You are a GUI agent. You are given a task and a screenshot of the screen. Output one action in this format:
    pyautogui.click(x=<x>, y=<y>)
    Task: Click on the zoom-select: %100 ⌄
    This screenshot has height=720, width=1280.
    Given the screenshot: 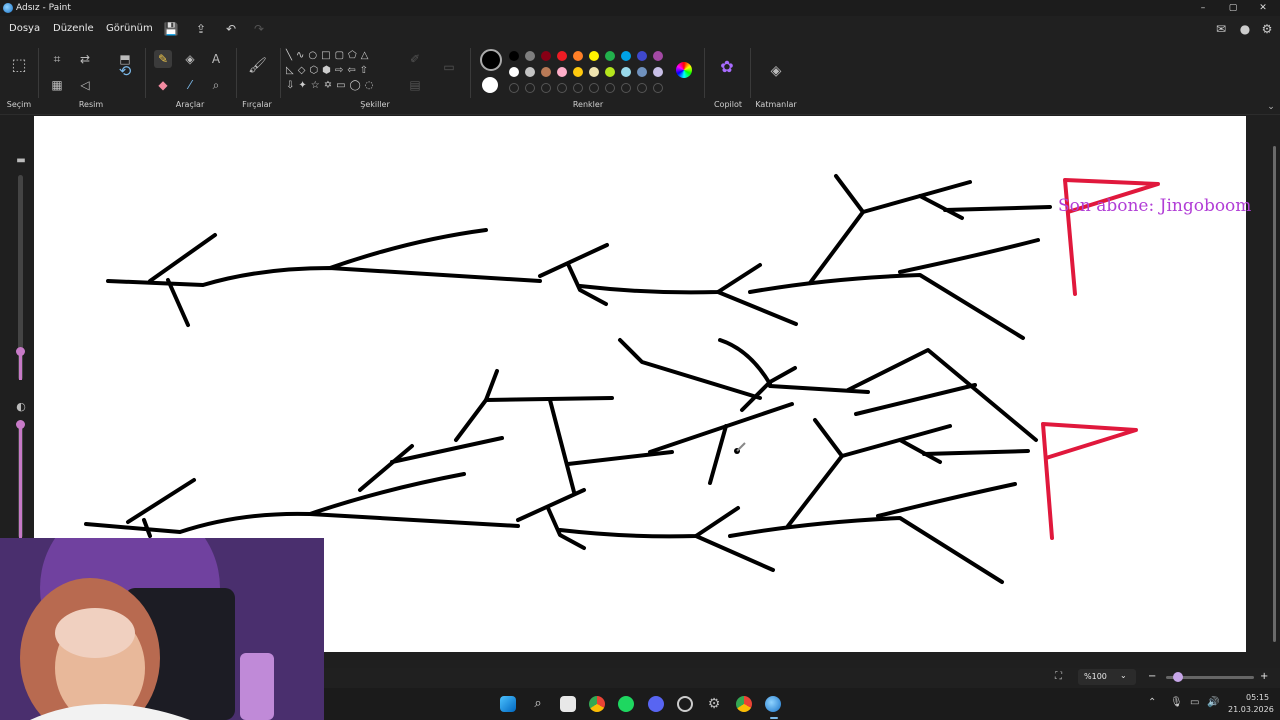 What is the action you would take?
    pyautogui.click(x=1107, y=677)
    